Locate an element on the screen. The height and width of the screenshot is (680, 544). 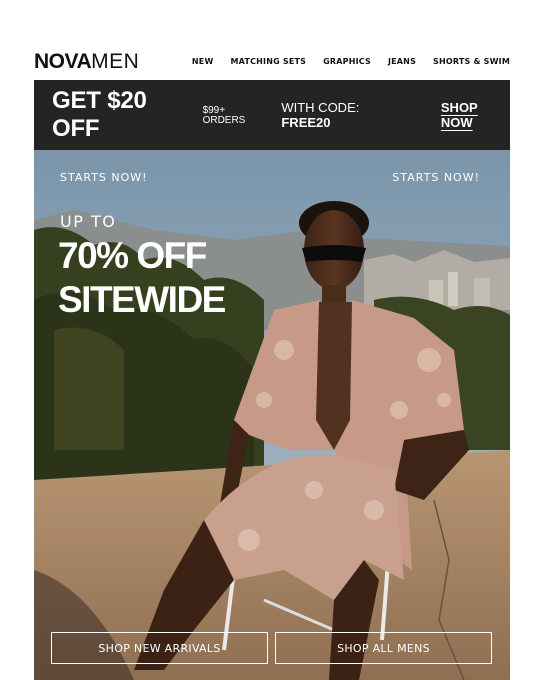
nav-jeans: JEANS is located at coordinates (402, 61).